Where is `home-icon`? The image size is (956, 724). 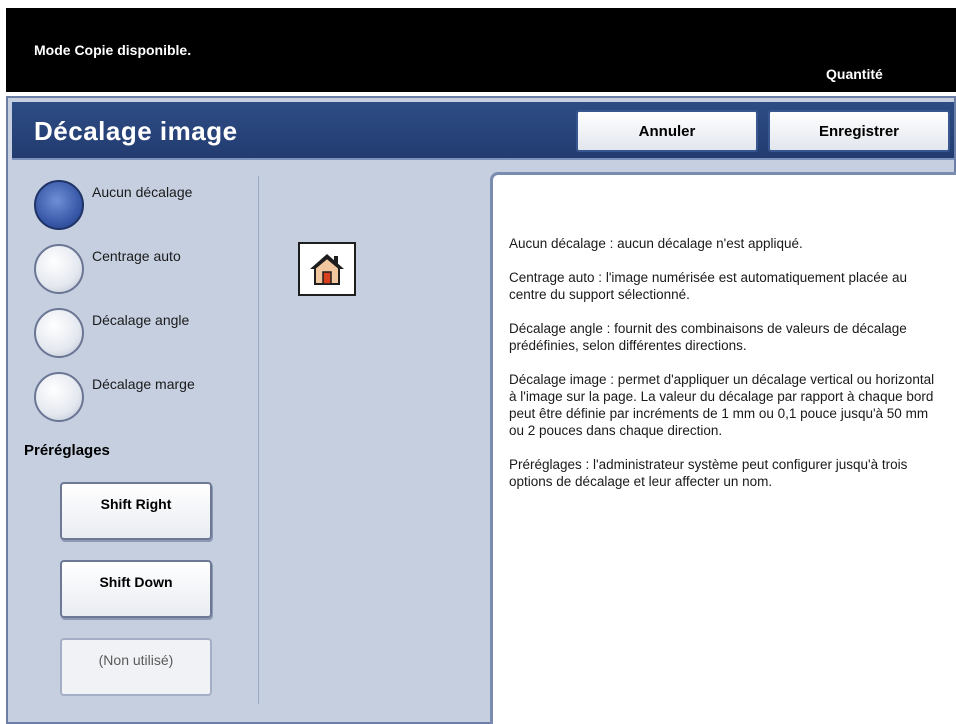
home-icon is located at coordinates (327, 269).